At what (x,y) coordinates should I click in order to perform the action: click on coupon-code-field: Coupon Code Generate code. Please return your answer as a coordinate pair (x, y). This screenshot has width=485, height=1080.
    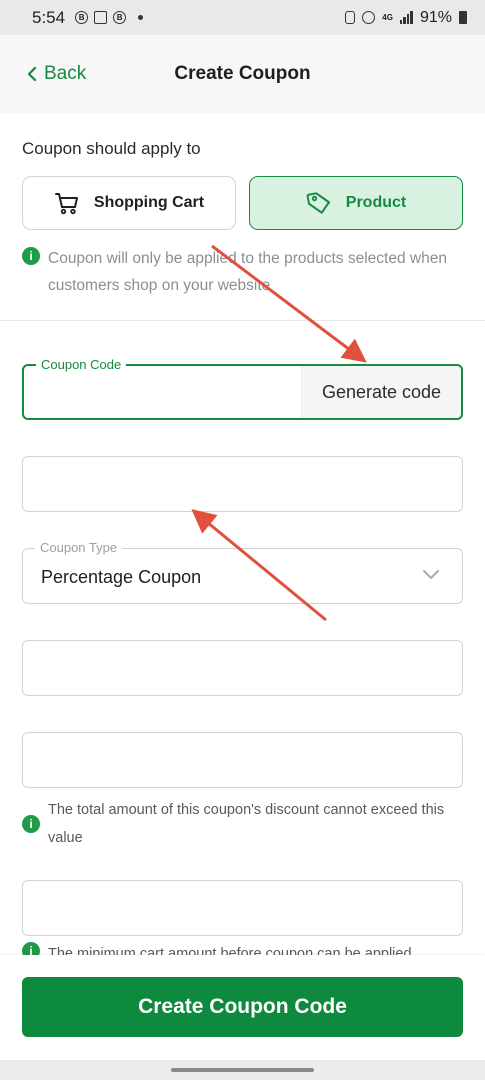
    Looking at the image, I should click on (242, 388).